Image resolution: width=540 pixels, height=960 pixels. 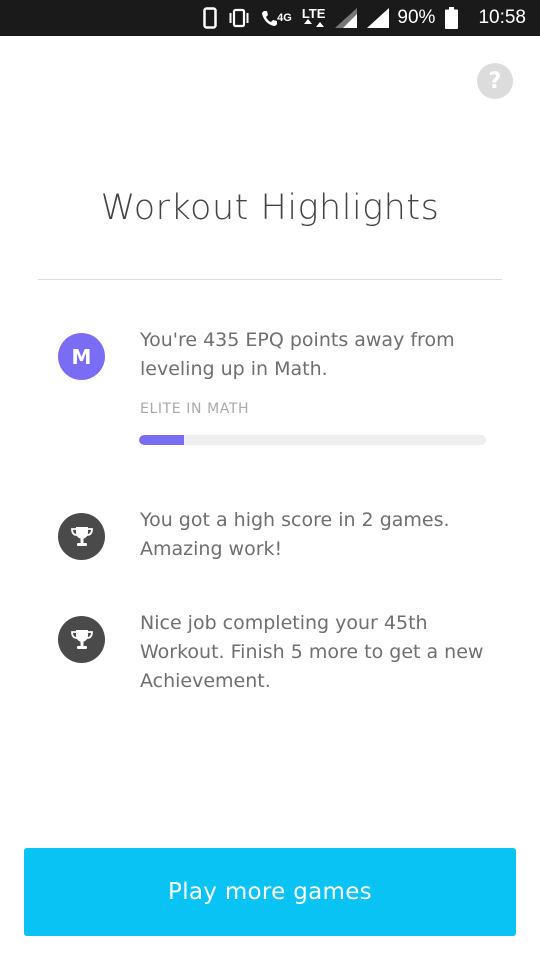 What do you see at coordinates (416, 17) in the screenshot?
I see `battery-percent: 90%` at bounding box center [416, 17].